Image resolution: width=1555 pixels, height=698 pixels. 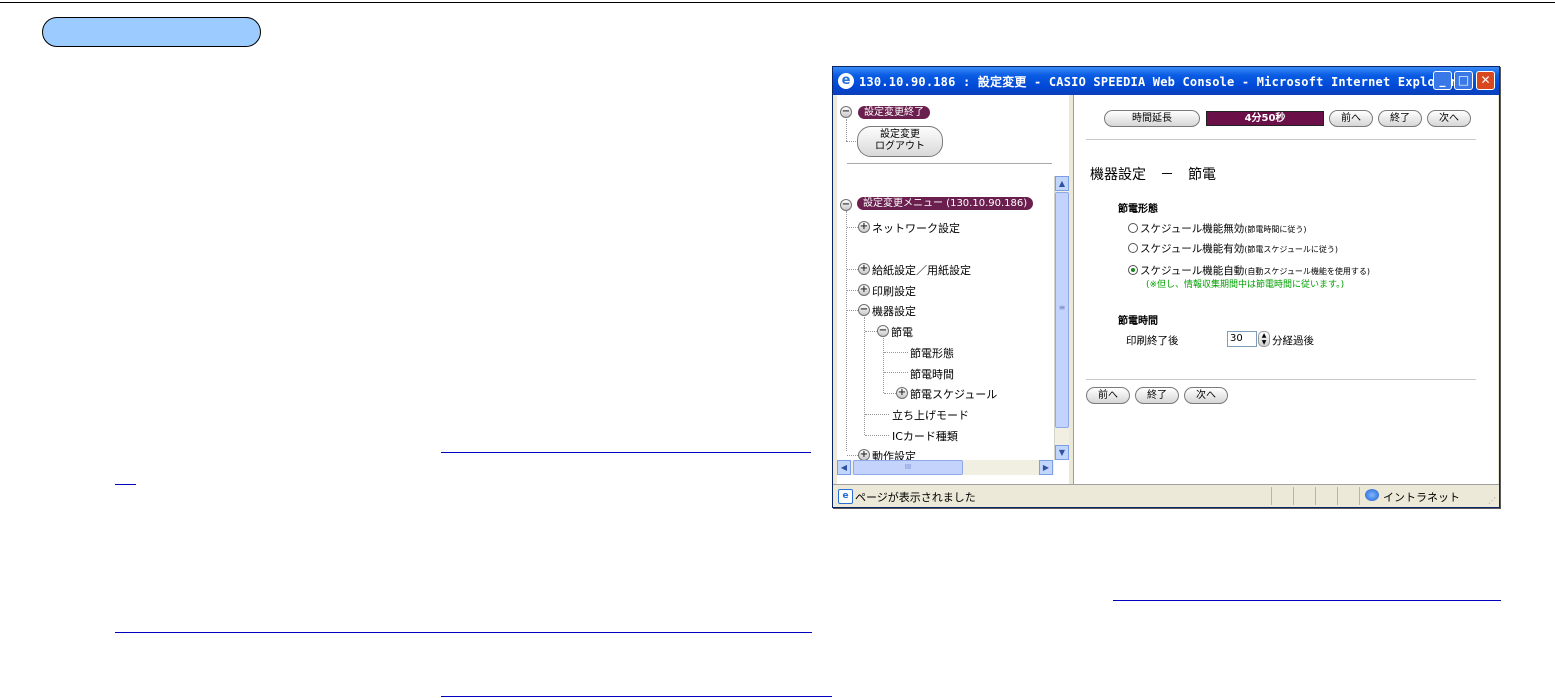 I want to click on radio-disabled, so click(x=1133, y=228).